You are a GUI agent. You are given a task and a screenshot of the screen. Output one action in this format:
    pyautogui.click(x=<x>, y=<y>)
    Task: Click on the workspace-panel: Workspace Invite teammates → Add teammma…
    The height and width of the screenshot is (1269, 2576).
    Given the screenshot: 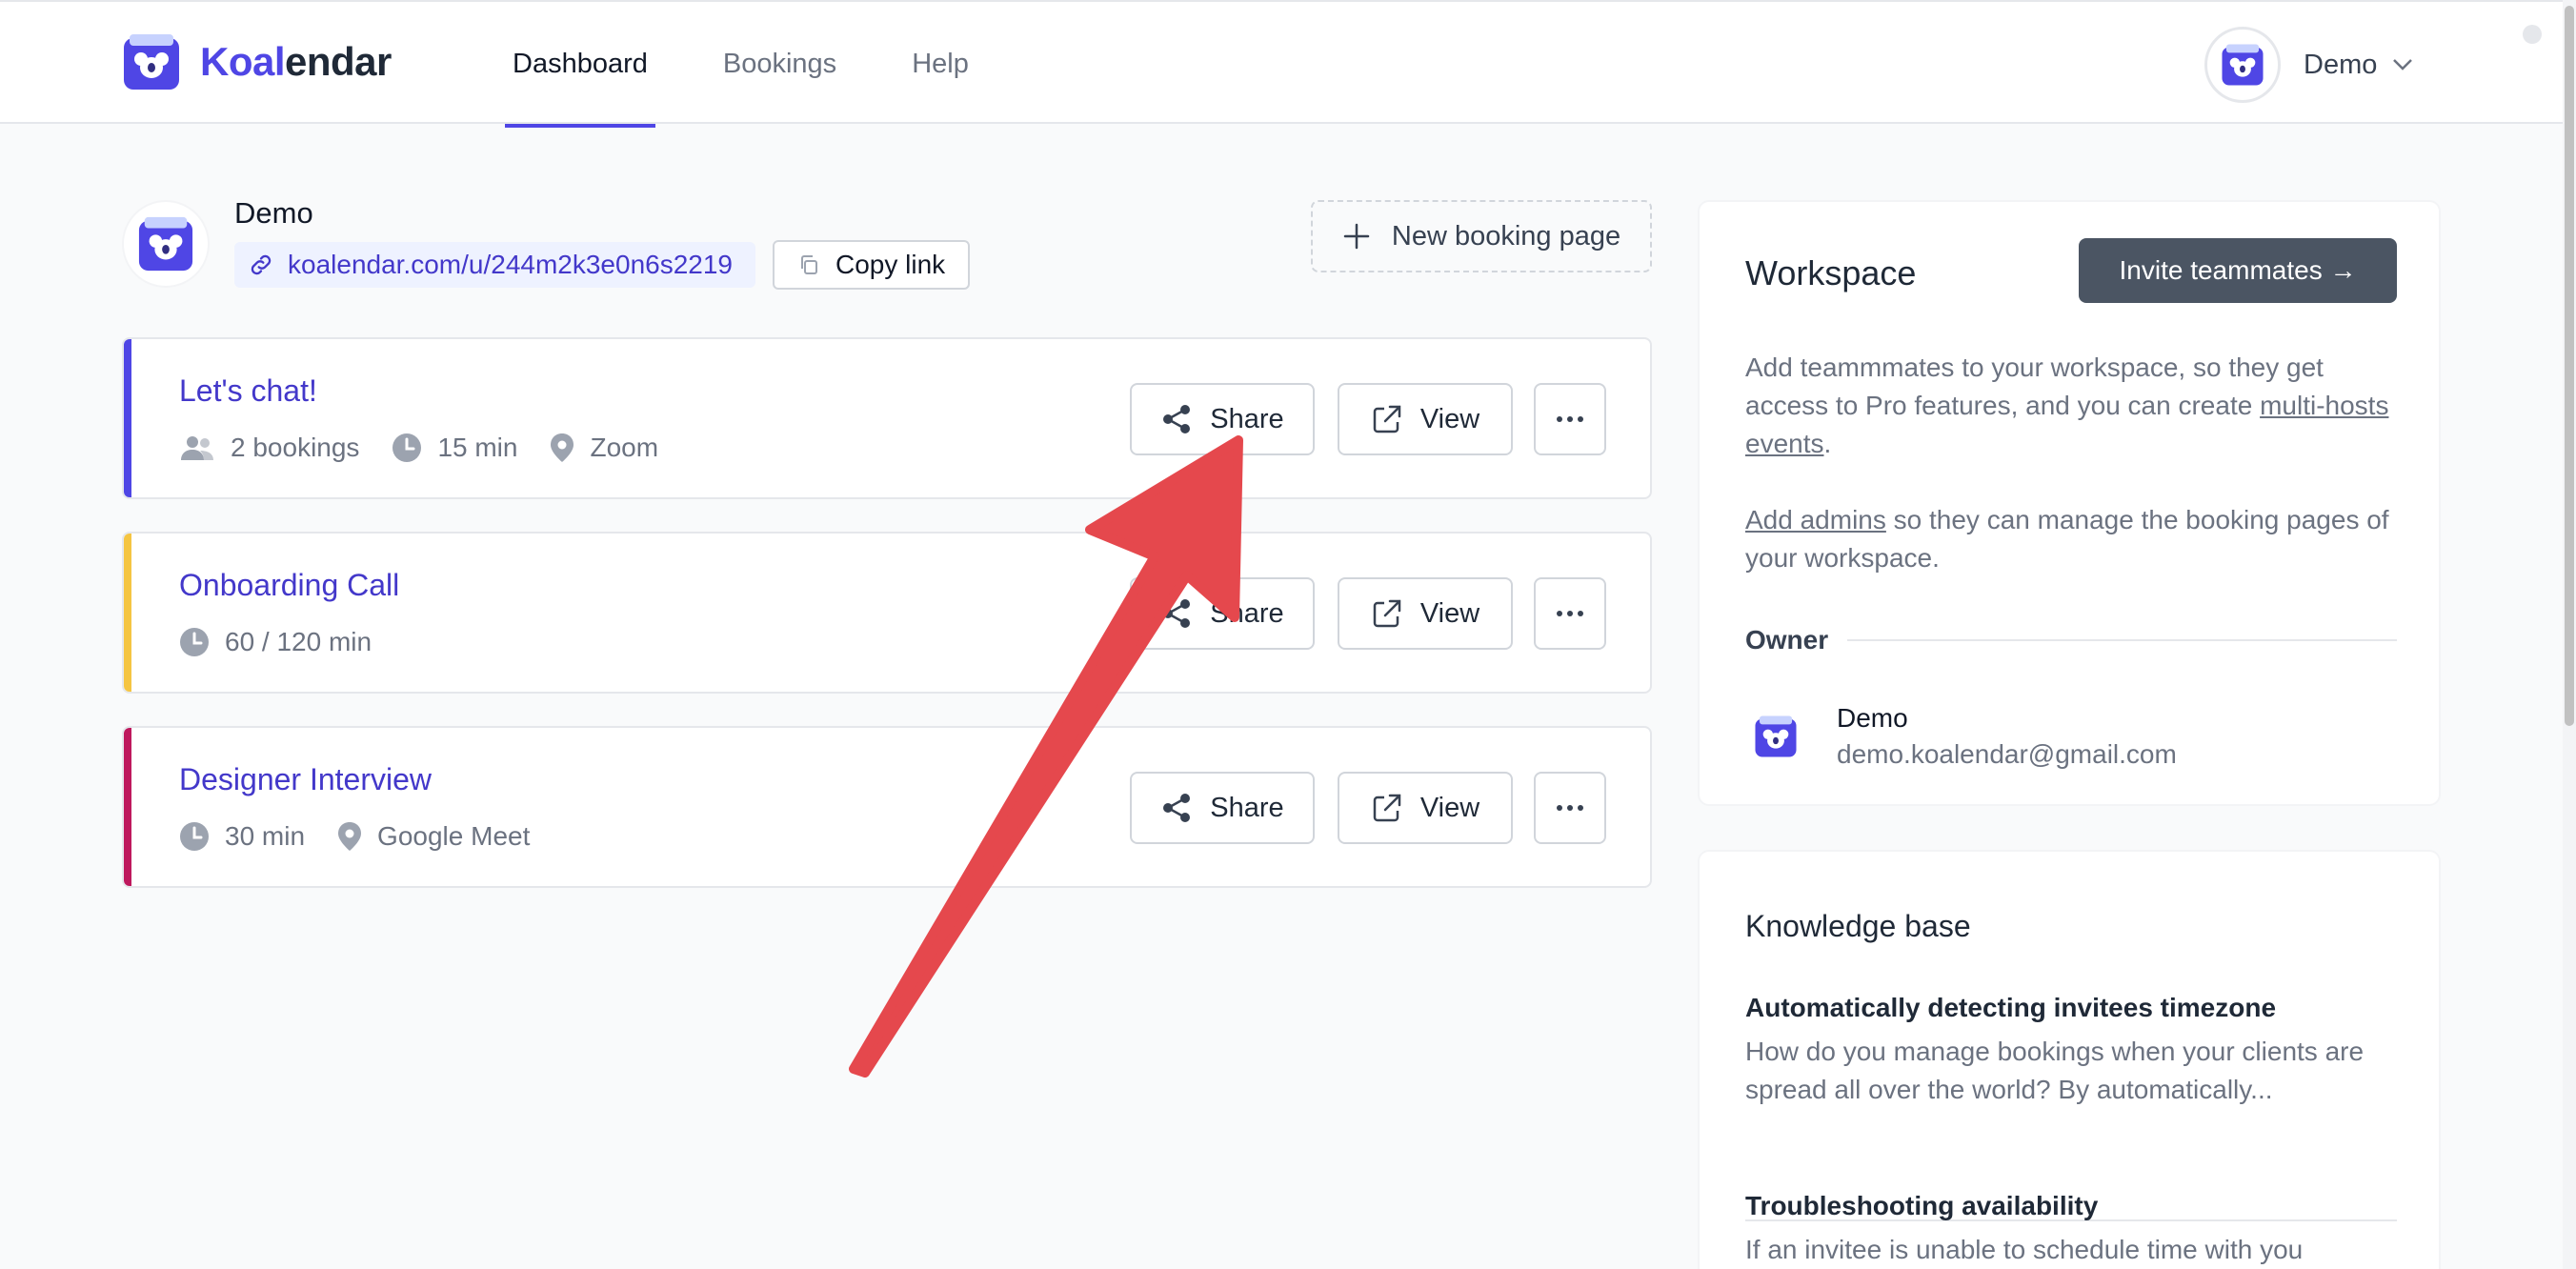 What is the action you would take?
    pyautogui.click(x=2069, y=503)
    